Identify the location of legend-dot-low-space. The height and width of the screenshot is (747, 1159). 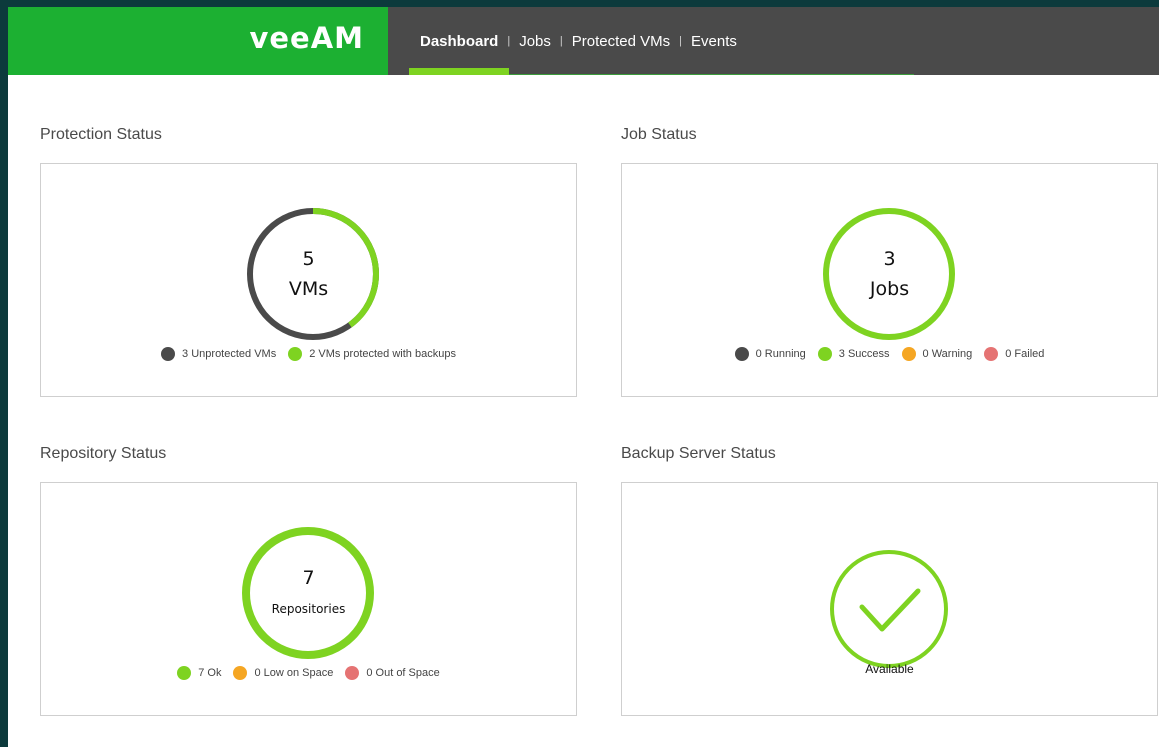
(240, 673).